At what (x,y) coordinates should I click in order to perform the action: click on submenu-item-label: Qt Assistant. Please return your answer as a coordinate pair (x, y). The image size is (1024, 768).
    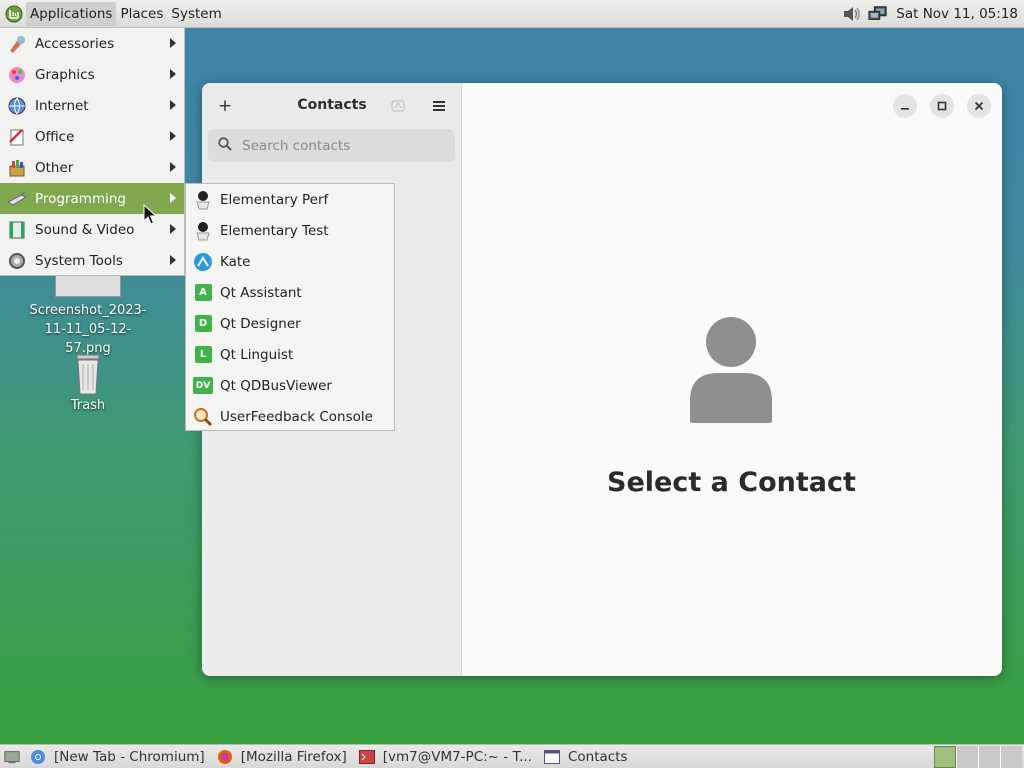
    Looking at the image, I should click on (261, 292).